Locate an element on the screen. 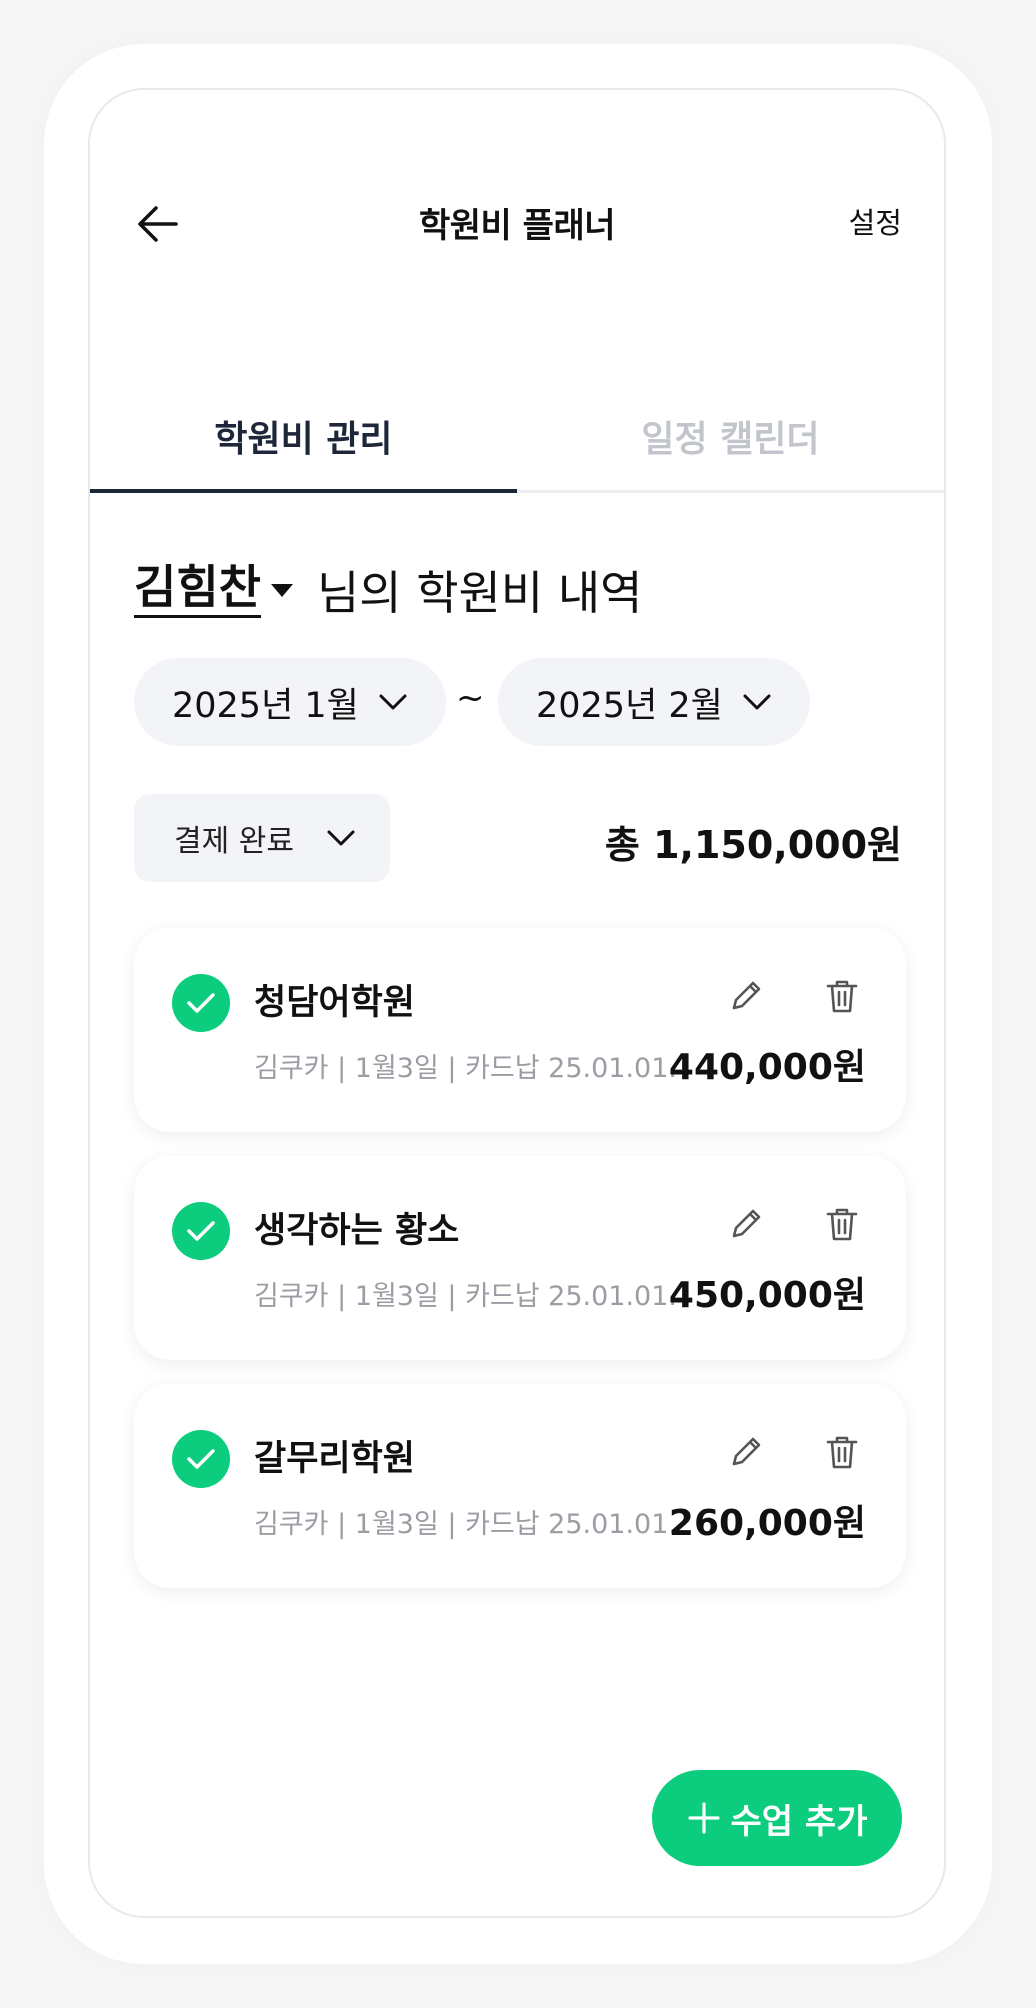 The width and height of the screenshot is (1036, 2008). total-amount: 총 1,150,000원 is located at coordinates (753, 845).